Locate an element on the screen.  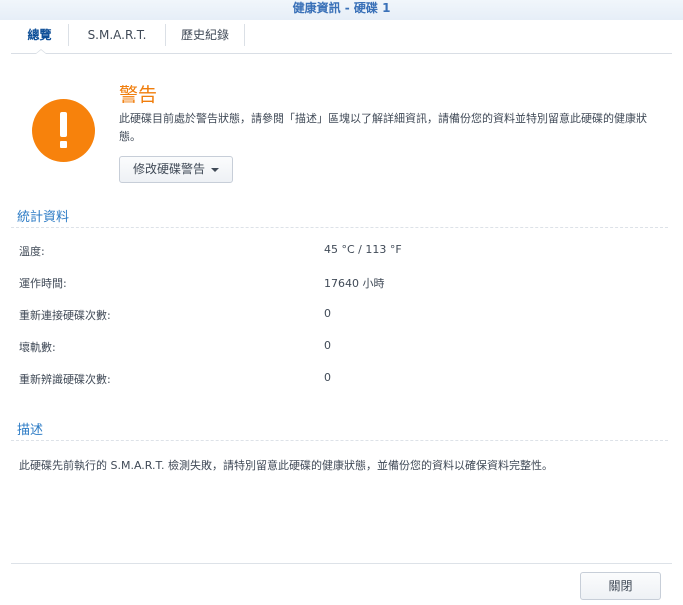
modify-disk-warning-button: 修改硬碟警告 is located at coordinates (176, 169).